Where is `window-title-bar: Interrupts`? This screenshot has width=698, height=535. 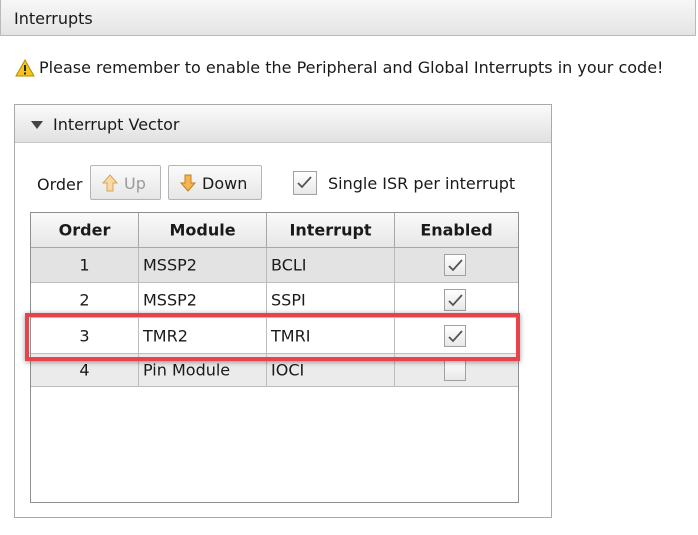
window-title-bar: Interrupts is located at coordinates (348, 18).